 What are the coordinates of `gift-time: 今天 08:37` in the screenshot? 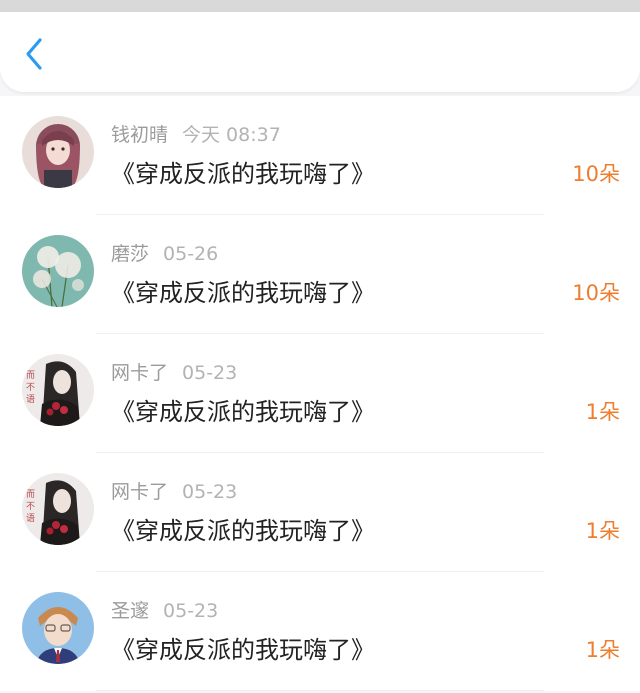 It's located at (231, 135).